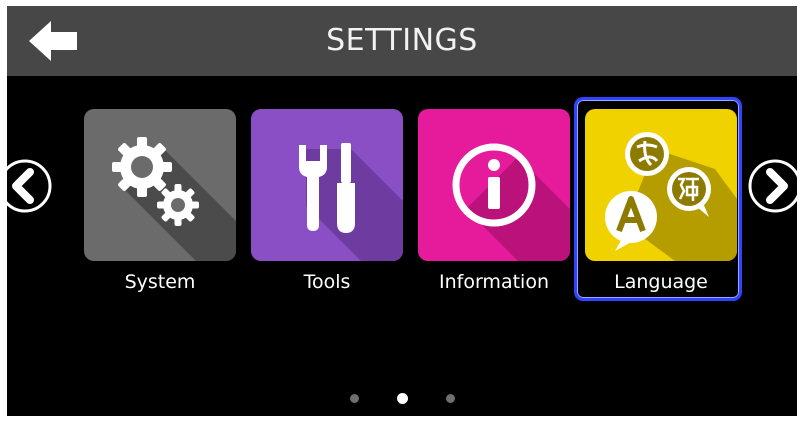 The width and height of the screenshot is (803, 422). I want to click on page-title: SETTINGS, so click(402, 40).